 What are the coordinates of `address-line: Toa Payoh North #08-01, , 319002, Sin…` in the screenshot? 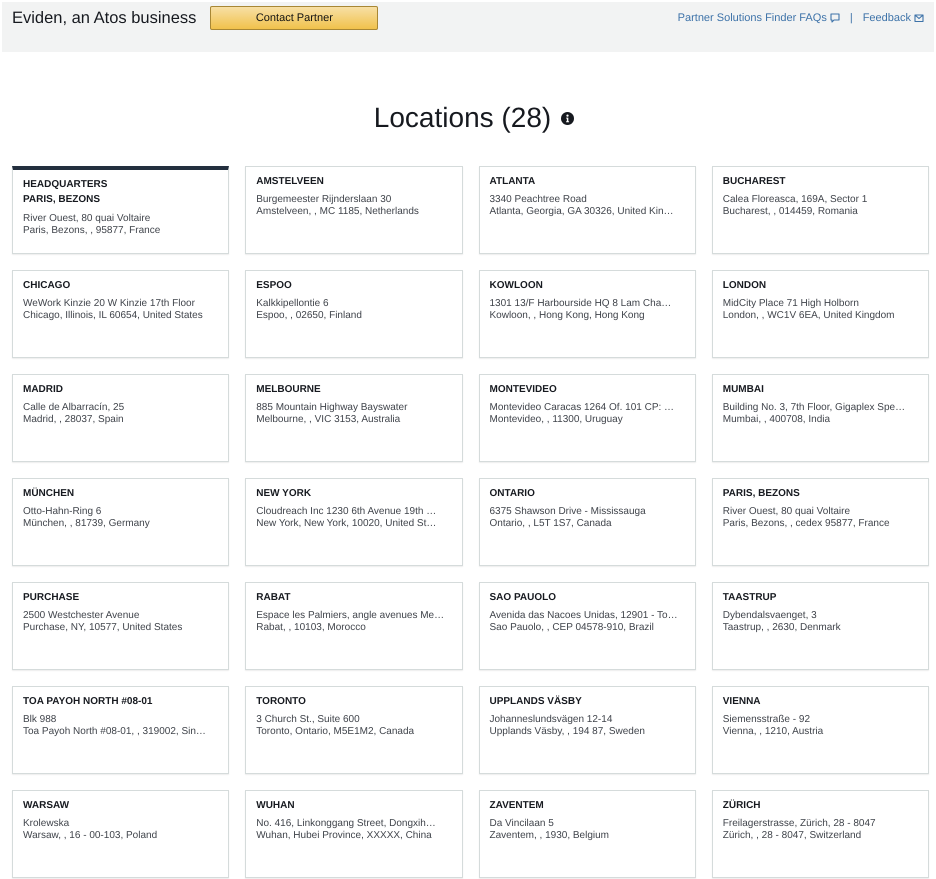 It's located at (115, 732).